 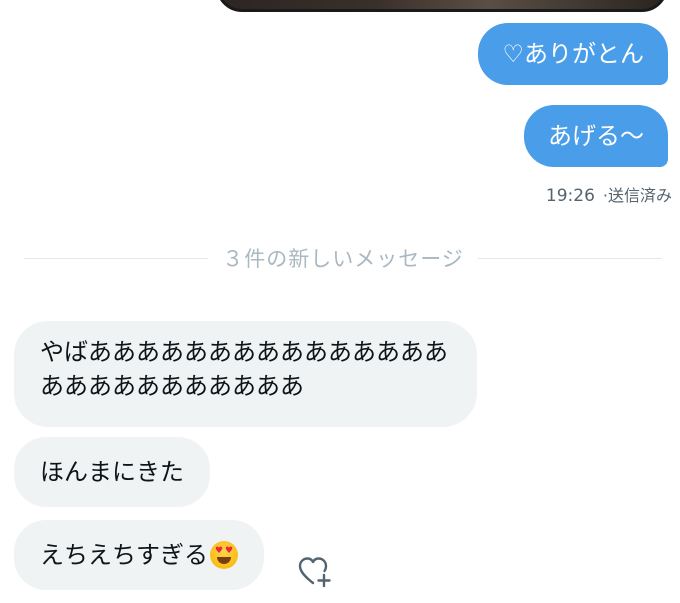 I want to click on message-status: ·送信済み, so click(x=637, y=195).